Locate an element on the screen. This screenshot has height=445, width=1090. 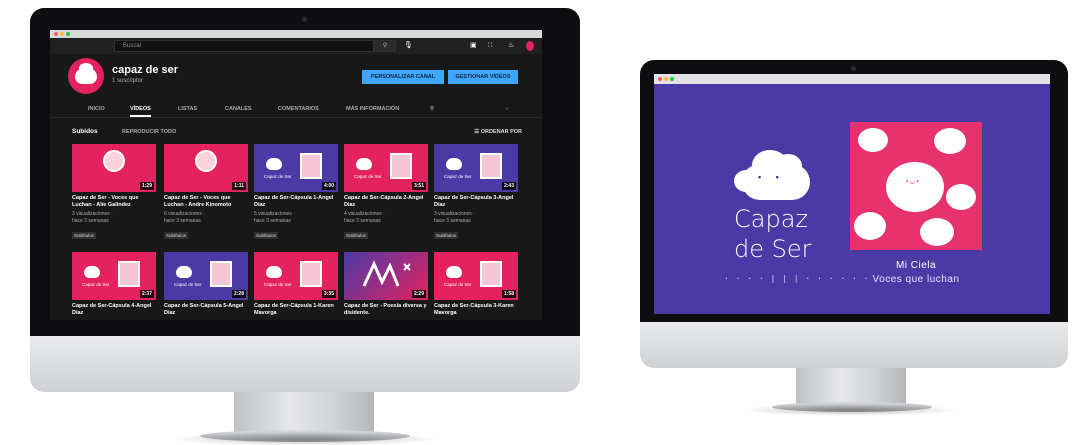
channel-avatar is located at coordinates (86, 76).